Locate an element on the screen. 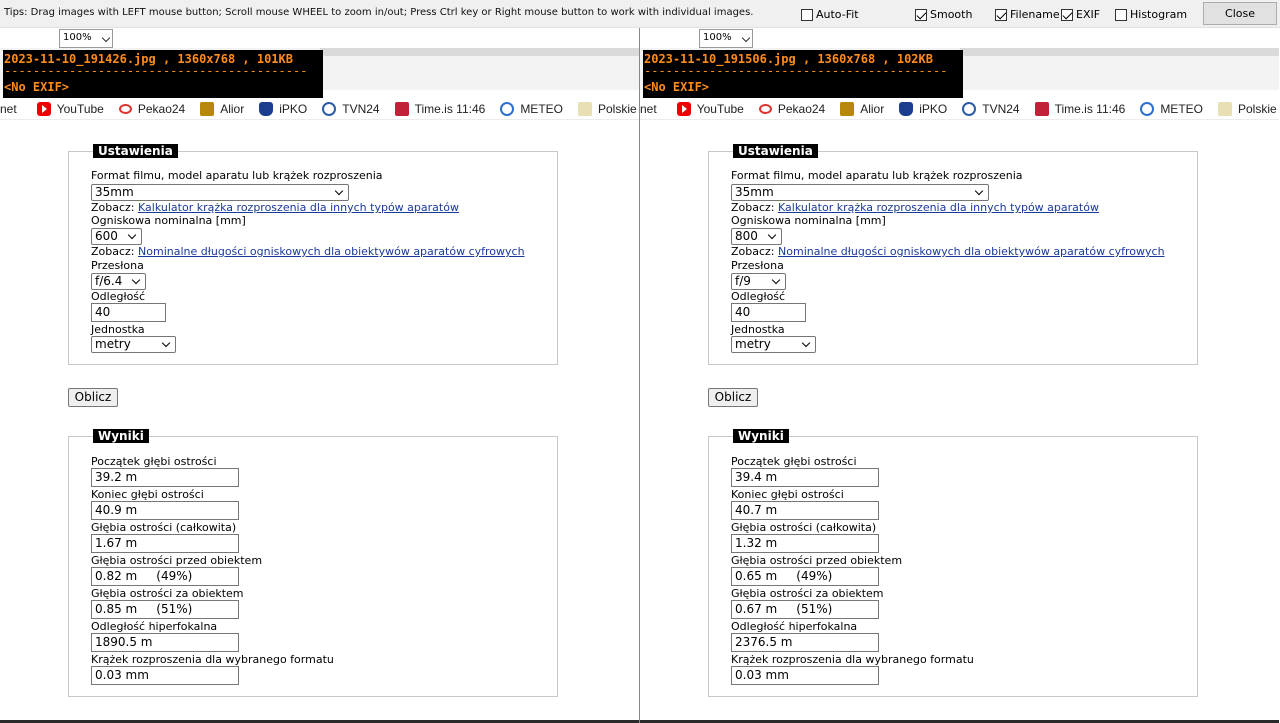 The image size is (1280, 723). format-value: 35mm is located at coordinates (114, 192).